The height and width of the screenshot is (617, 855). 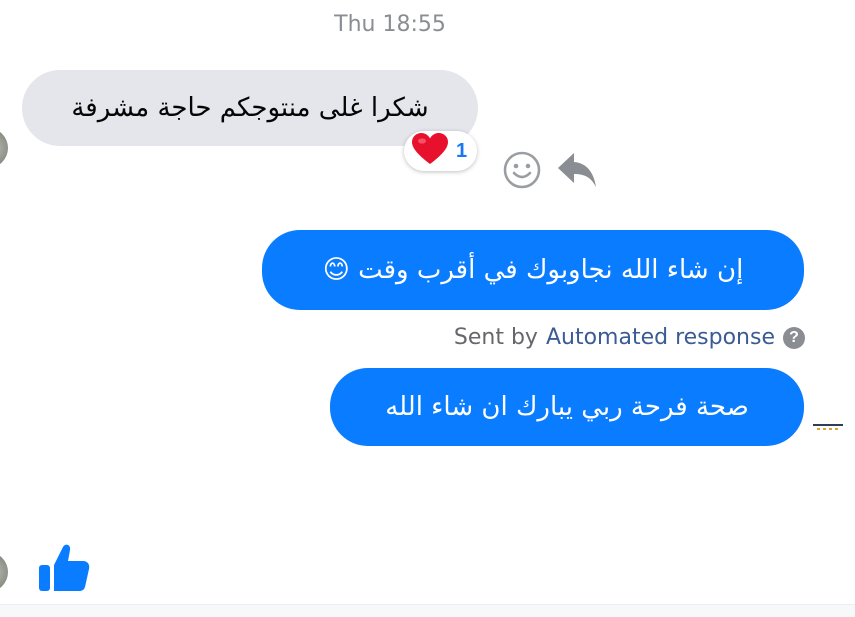 I want to click on message-reaction: 1, so click(x=441, y=151).